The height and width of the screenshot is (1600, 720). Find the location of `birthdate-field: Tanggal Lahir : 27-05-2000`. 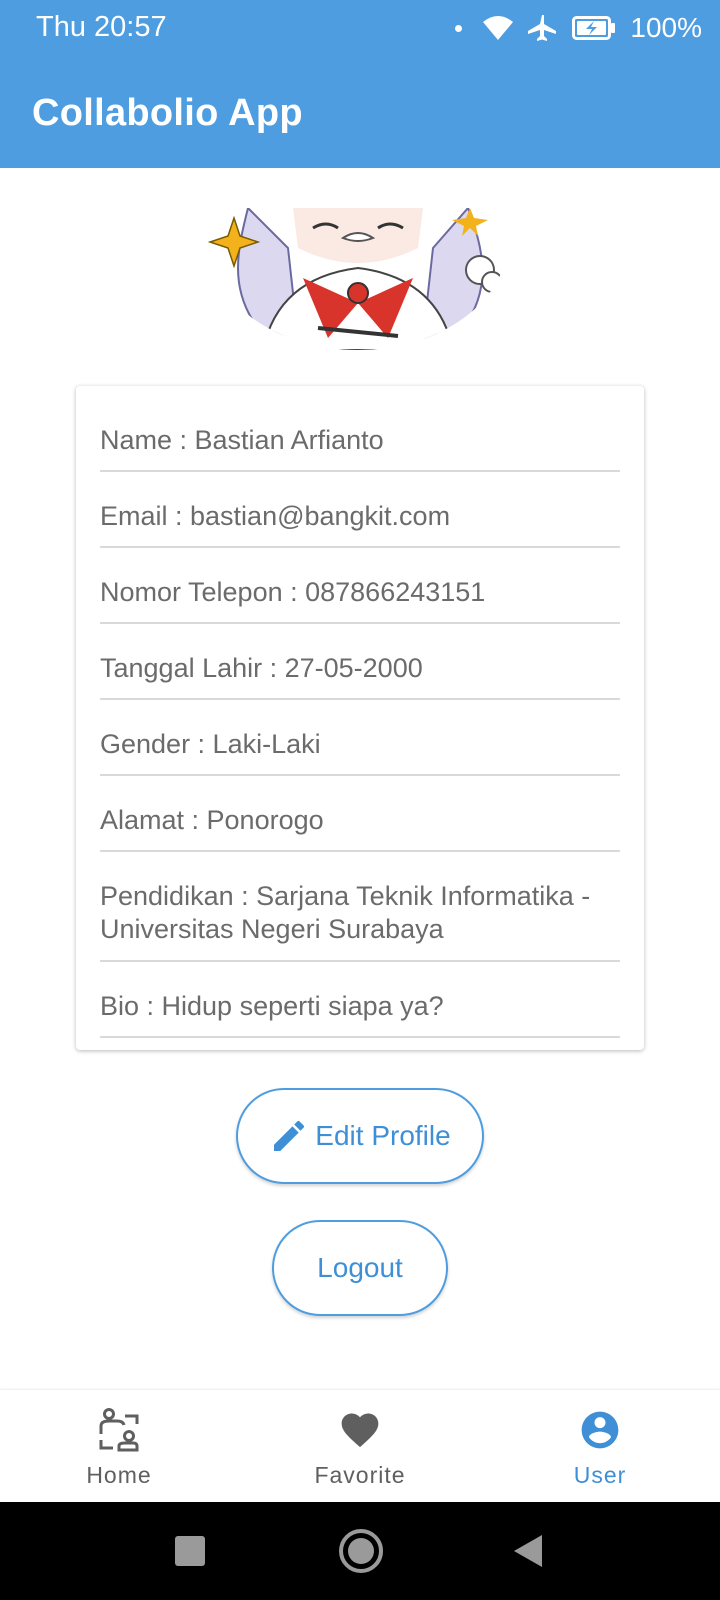

birthdate-field: Tanggal Lahir : 27-05-2000 is located at coordinates (360, 666).